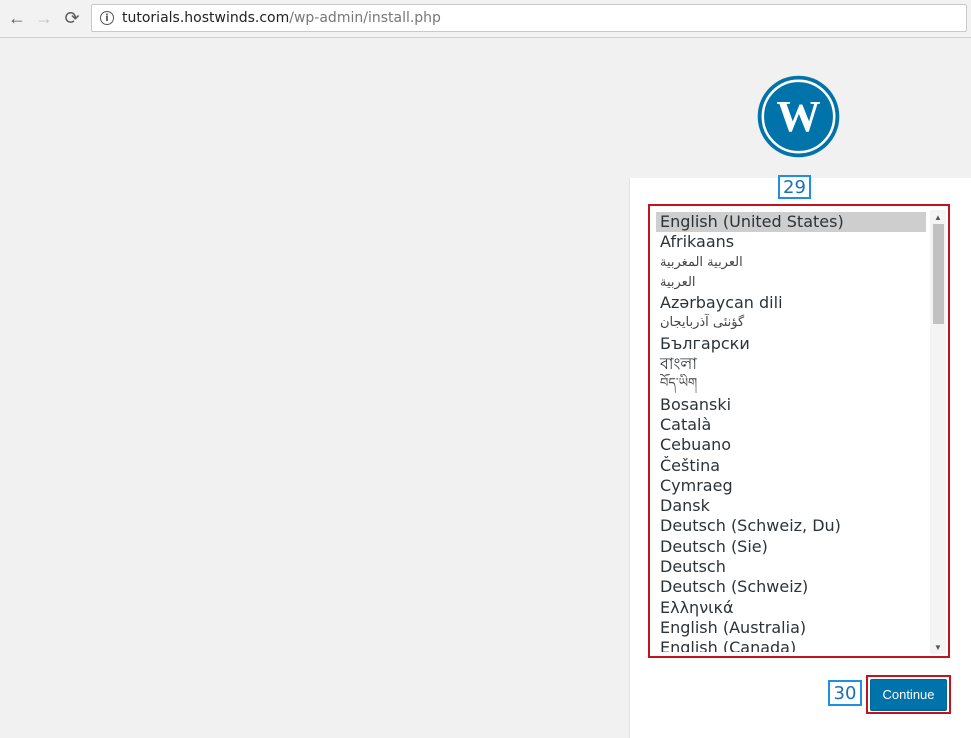 The width and height of the screenshot is (971, 738). Describe the element at coordinates (791, 303) in the screenshot. I see `language-option: Azərbaycan dili` at that location.